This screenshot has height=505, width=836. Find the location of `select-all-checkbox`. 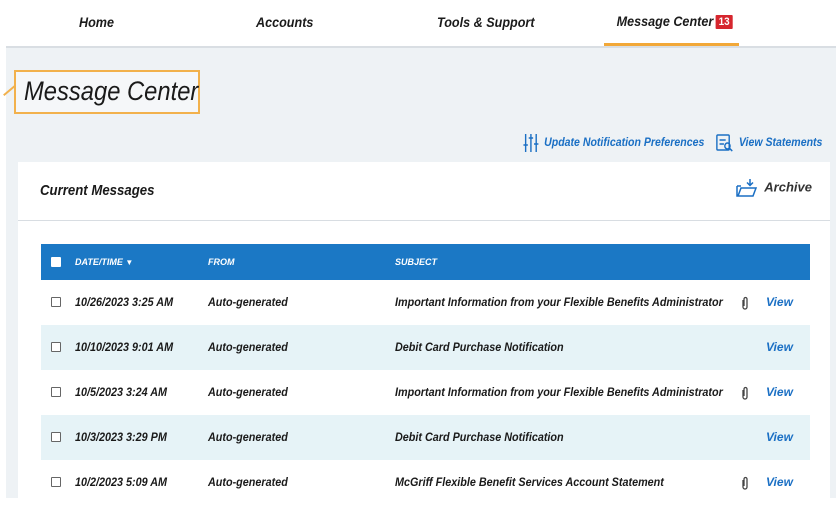

select-all-checkbox is located at coordinates (56, 262).